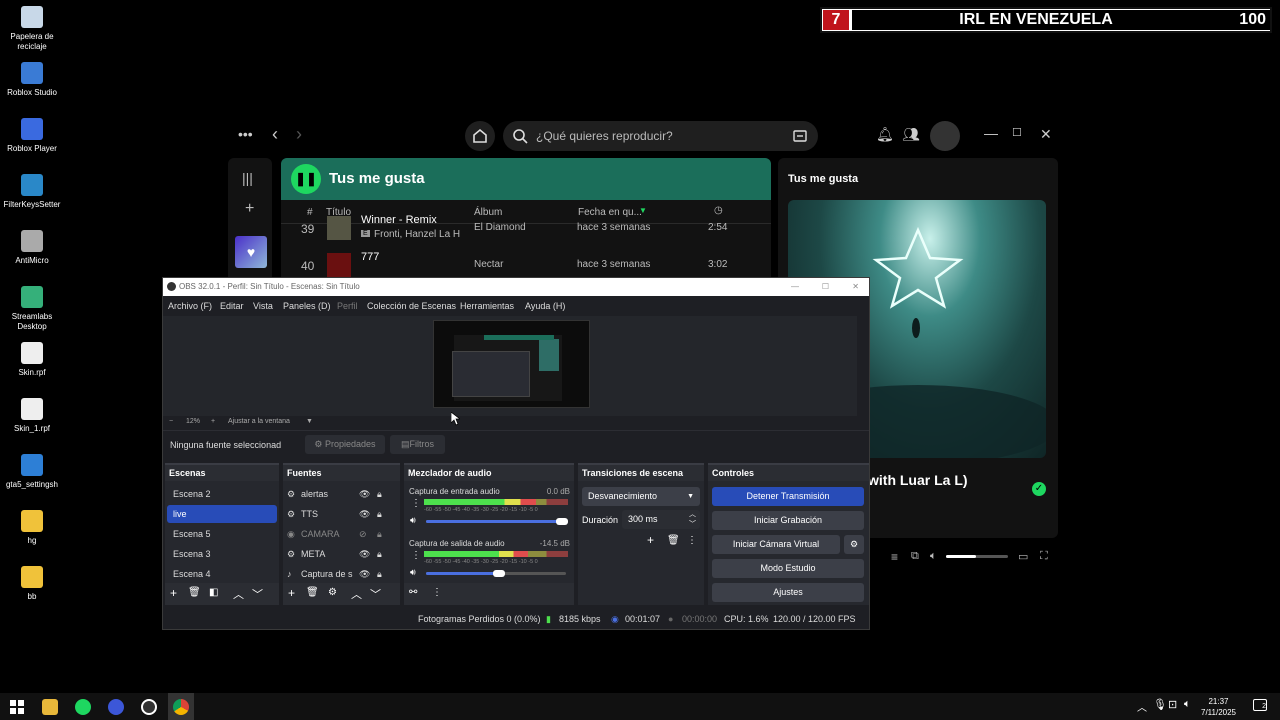 The image size is (1280, 720). What do you see at coordinates (894, 557) in the screenshot?
I see `queue-icon: ≡` at bounding box center [894, 557].